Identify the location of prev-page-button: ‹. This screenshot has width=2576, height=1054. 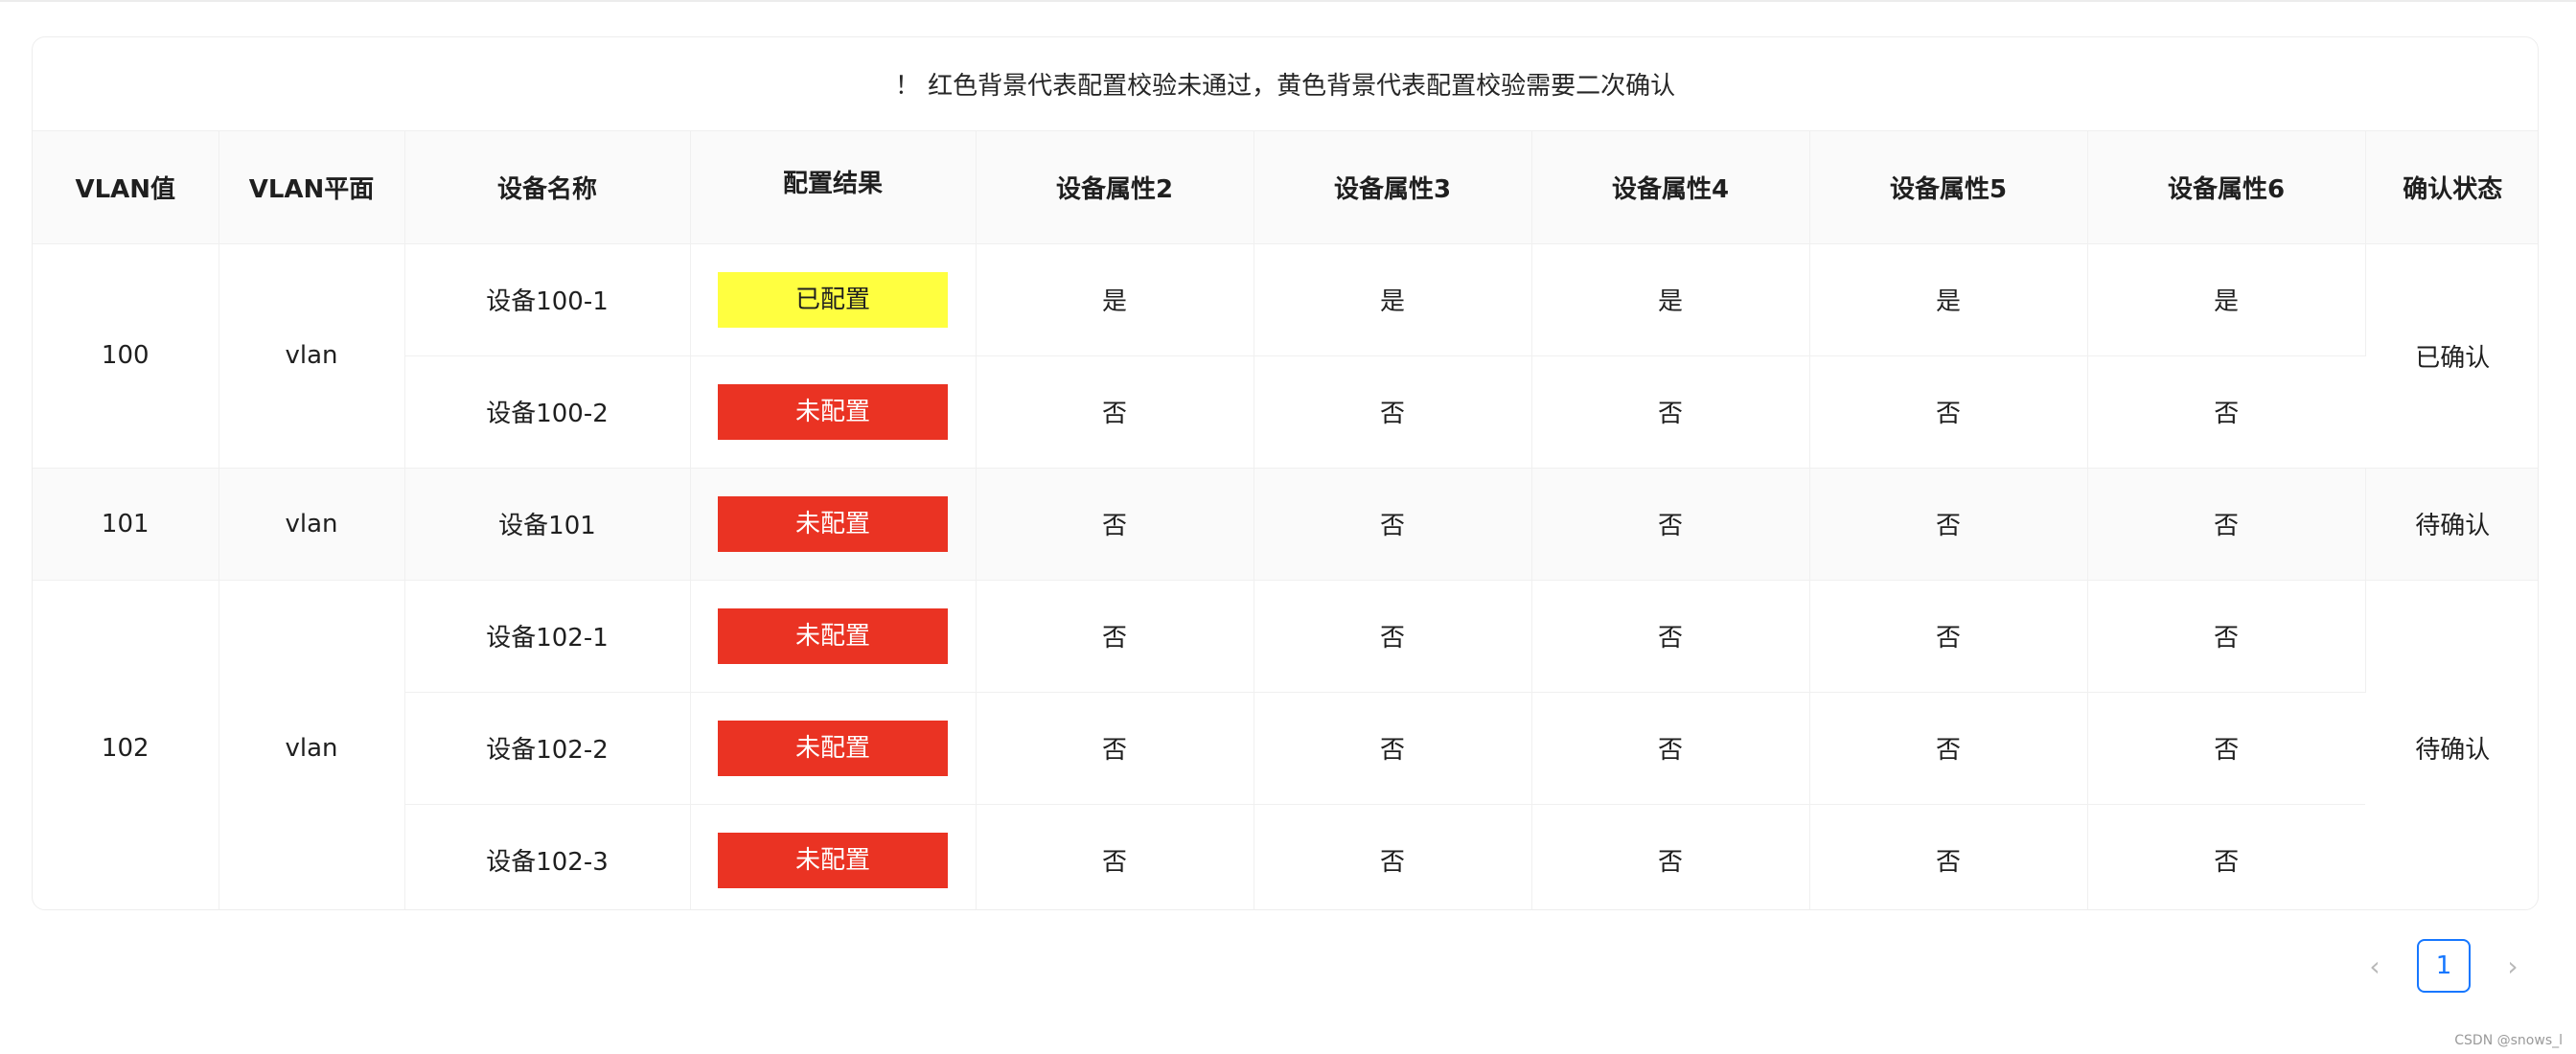
(2375, 966).